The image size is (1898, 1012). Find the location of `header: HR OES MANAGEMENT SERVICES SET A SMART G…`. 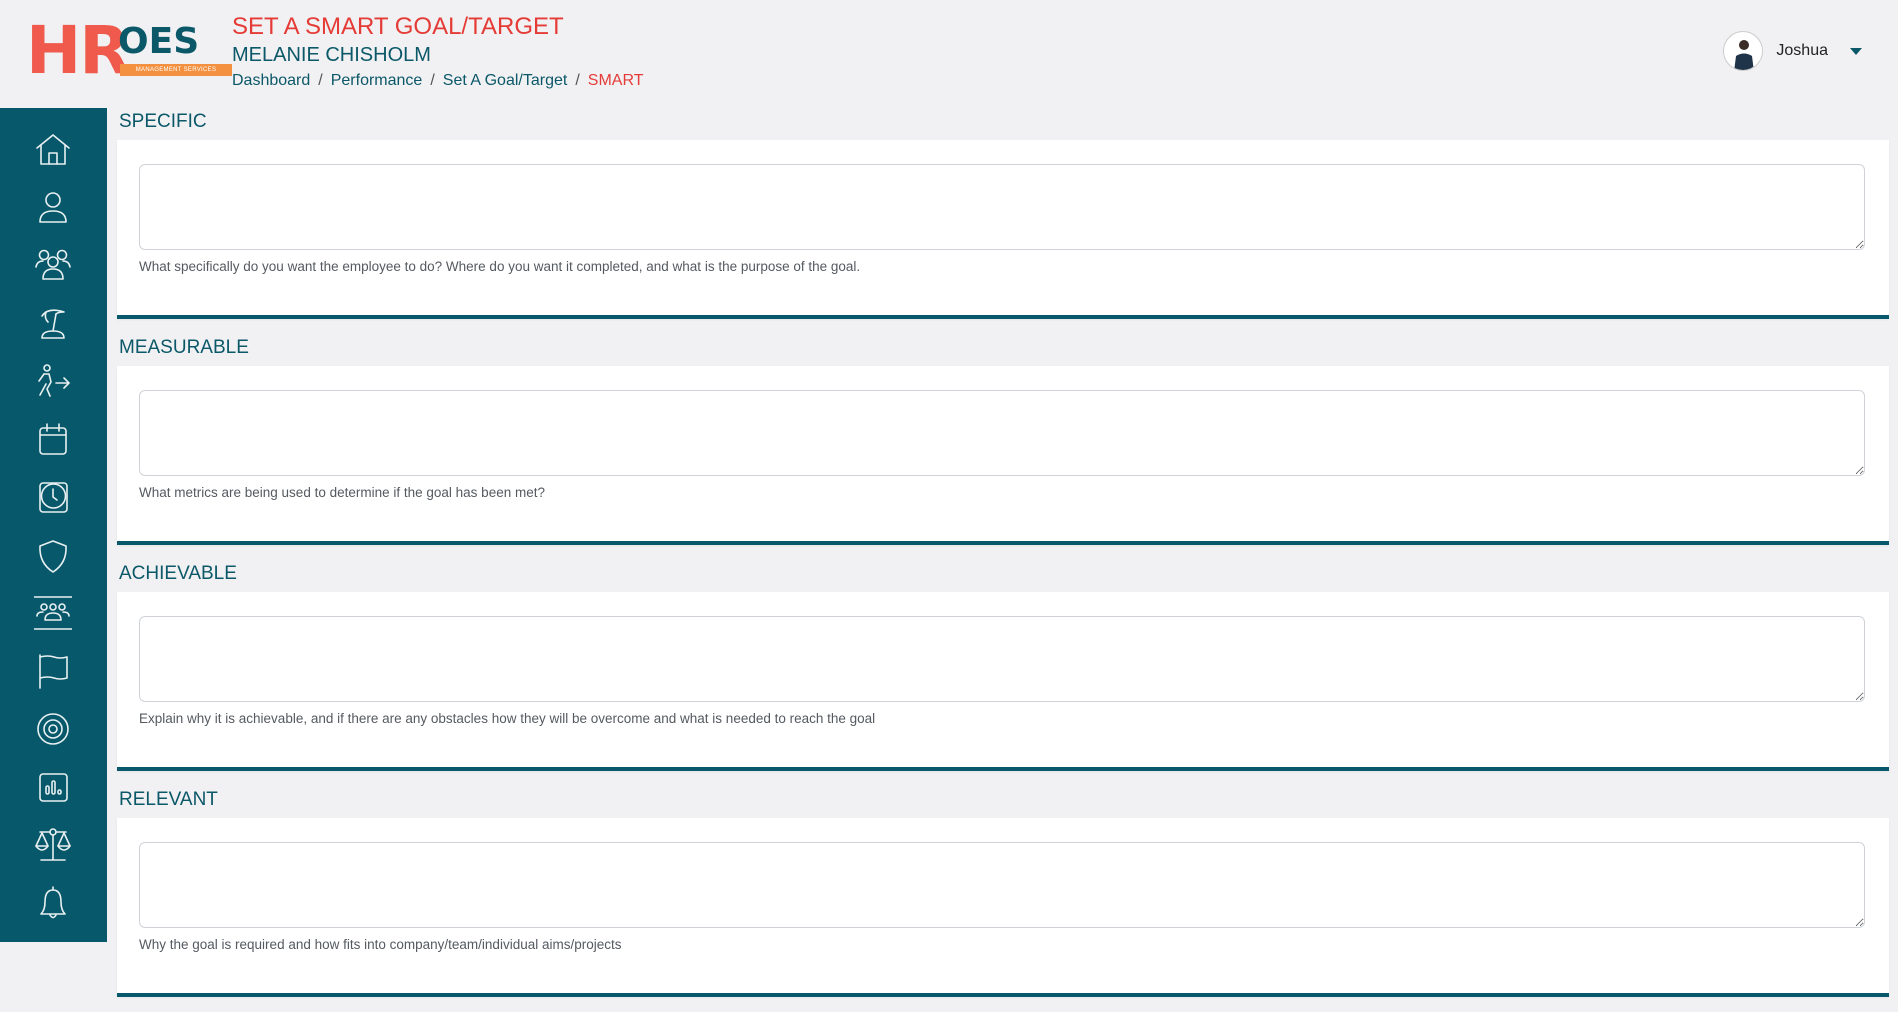

header: HR OES MANAGEMENT SERVICES SET A SMART G… is located at coordinates (949, 54).